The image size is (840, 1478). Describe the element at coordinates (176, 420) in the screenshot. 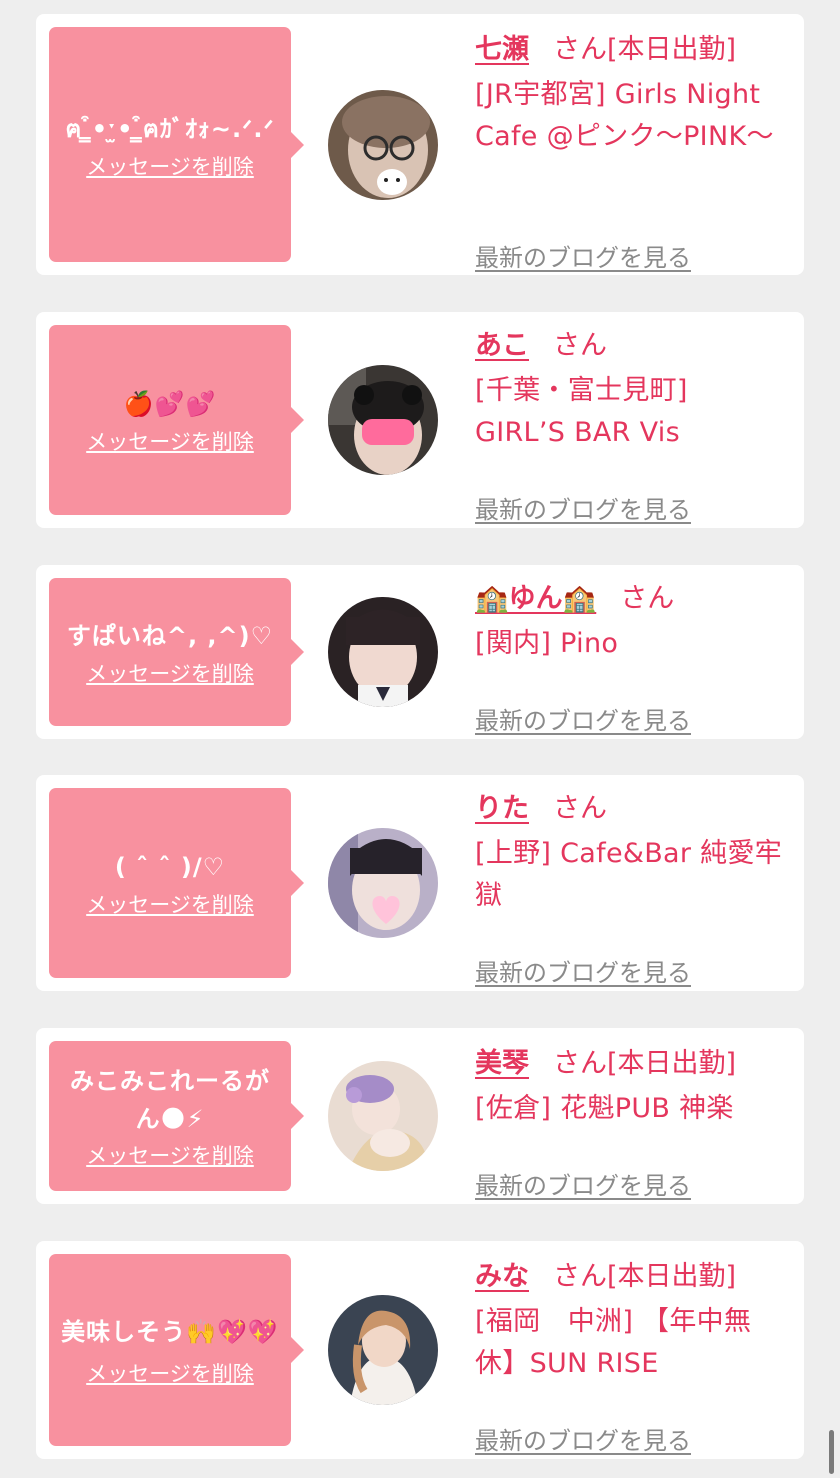

I see `message-bubble: 🍎💕💕 メッセージを削除` at that location.